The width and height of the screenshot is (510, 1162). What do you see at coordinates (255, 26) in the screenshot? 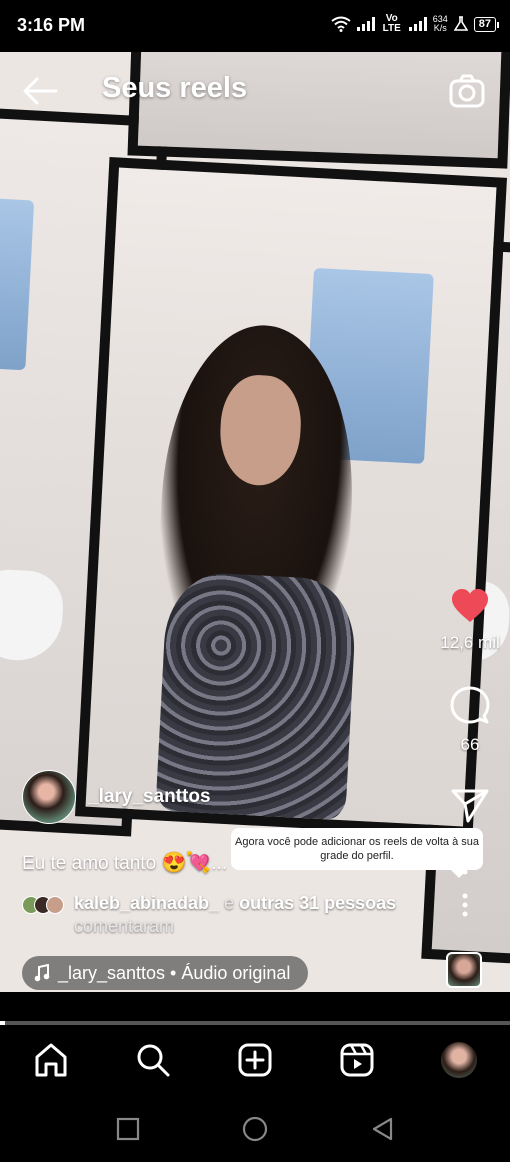
I see `status-bar: 3:16 PM Vo LTE 634 K/s 87` at bounding box center [255, 26].